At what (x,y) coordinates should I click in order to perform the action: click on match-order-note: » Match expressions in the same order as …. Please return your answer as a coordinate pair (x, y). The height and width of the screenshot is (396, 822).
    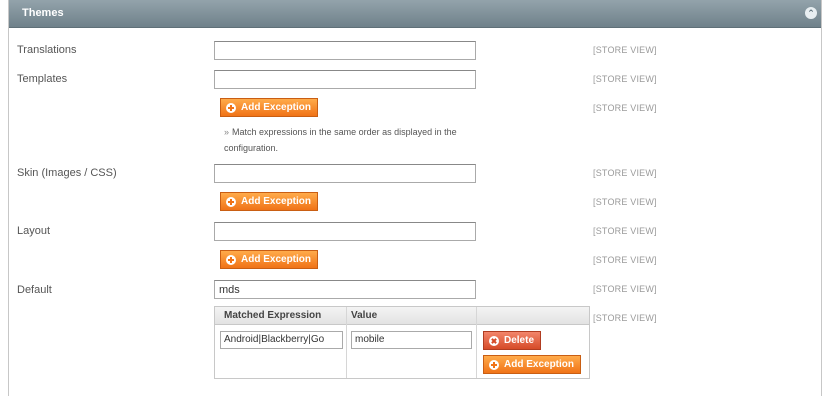
    Looking at the image, I should click on (354, 140).